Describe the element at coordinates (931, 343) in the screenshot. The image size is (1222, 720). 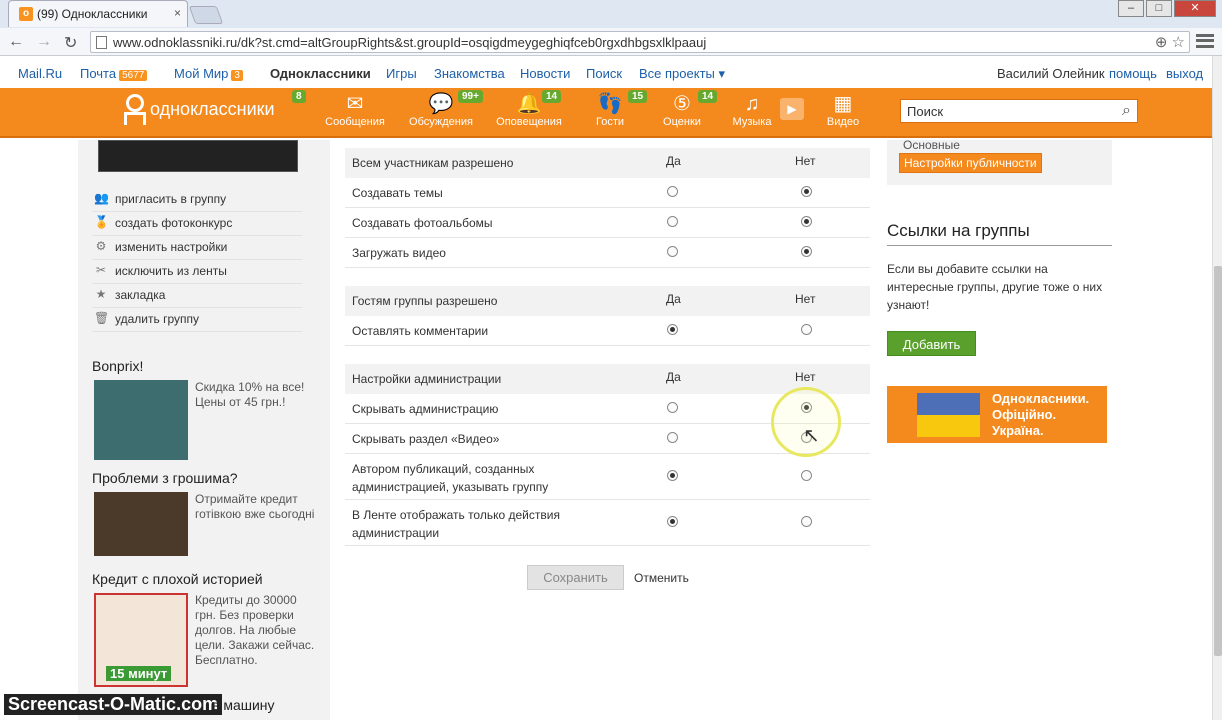
I see `add-button: Добавить` at that location.